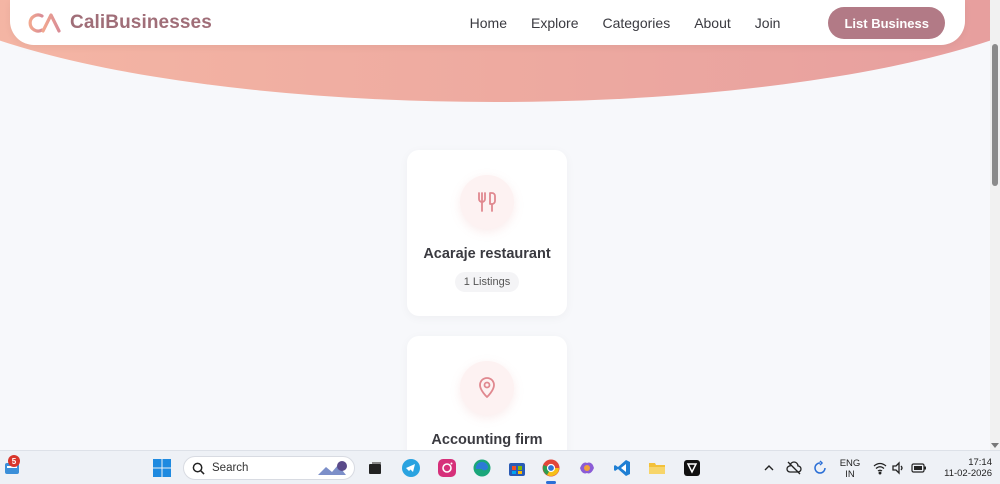  I want to click on scroll-down-arrow-icon, so click(995, 445).